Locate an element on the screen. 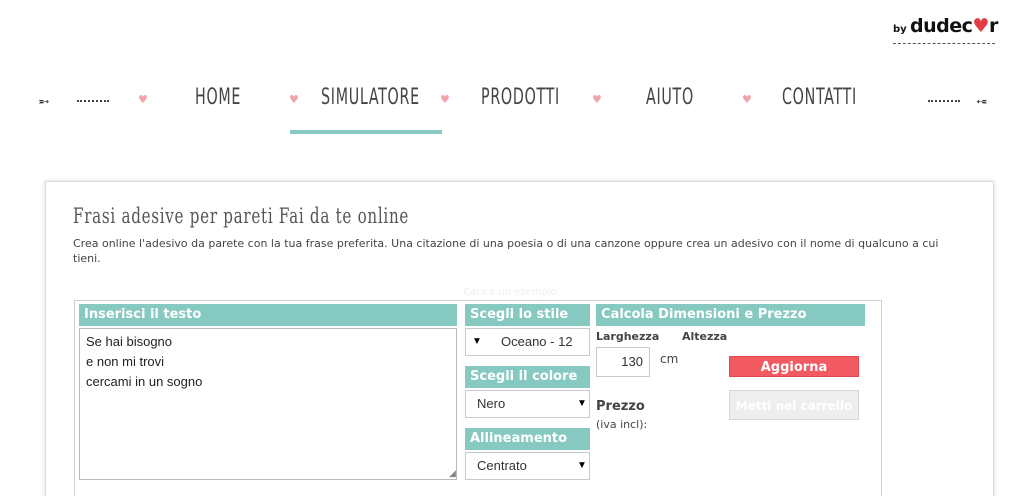 Image resolution: width=1015 pixels, height=496 pixels. update-button: Aggiorna is located at coordinates (794, 366).